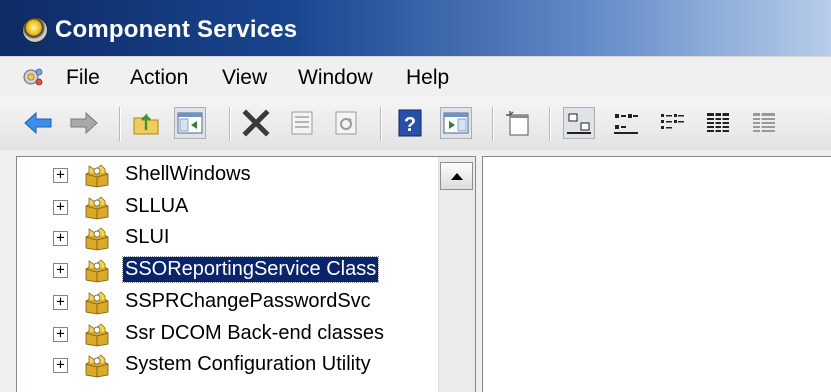  I want to click on show-hide-action-pane-button, so click(456, 123).